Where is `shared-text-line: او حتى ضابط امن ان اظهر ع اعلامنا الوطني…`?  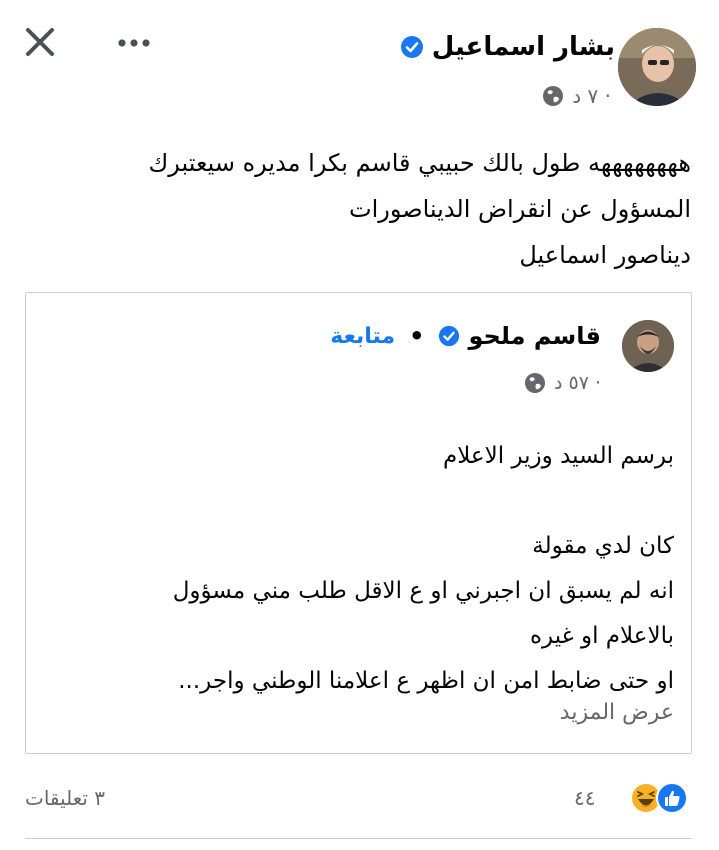
shared-text-line: او حتى ضابط امن ان اظهر ع اعلامنا الوطني… is located at coordinates (426, 681).